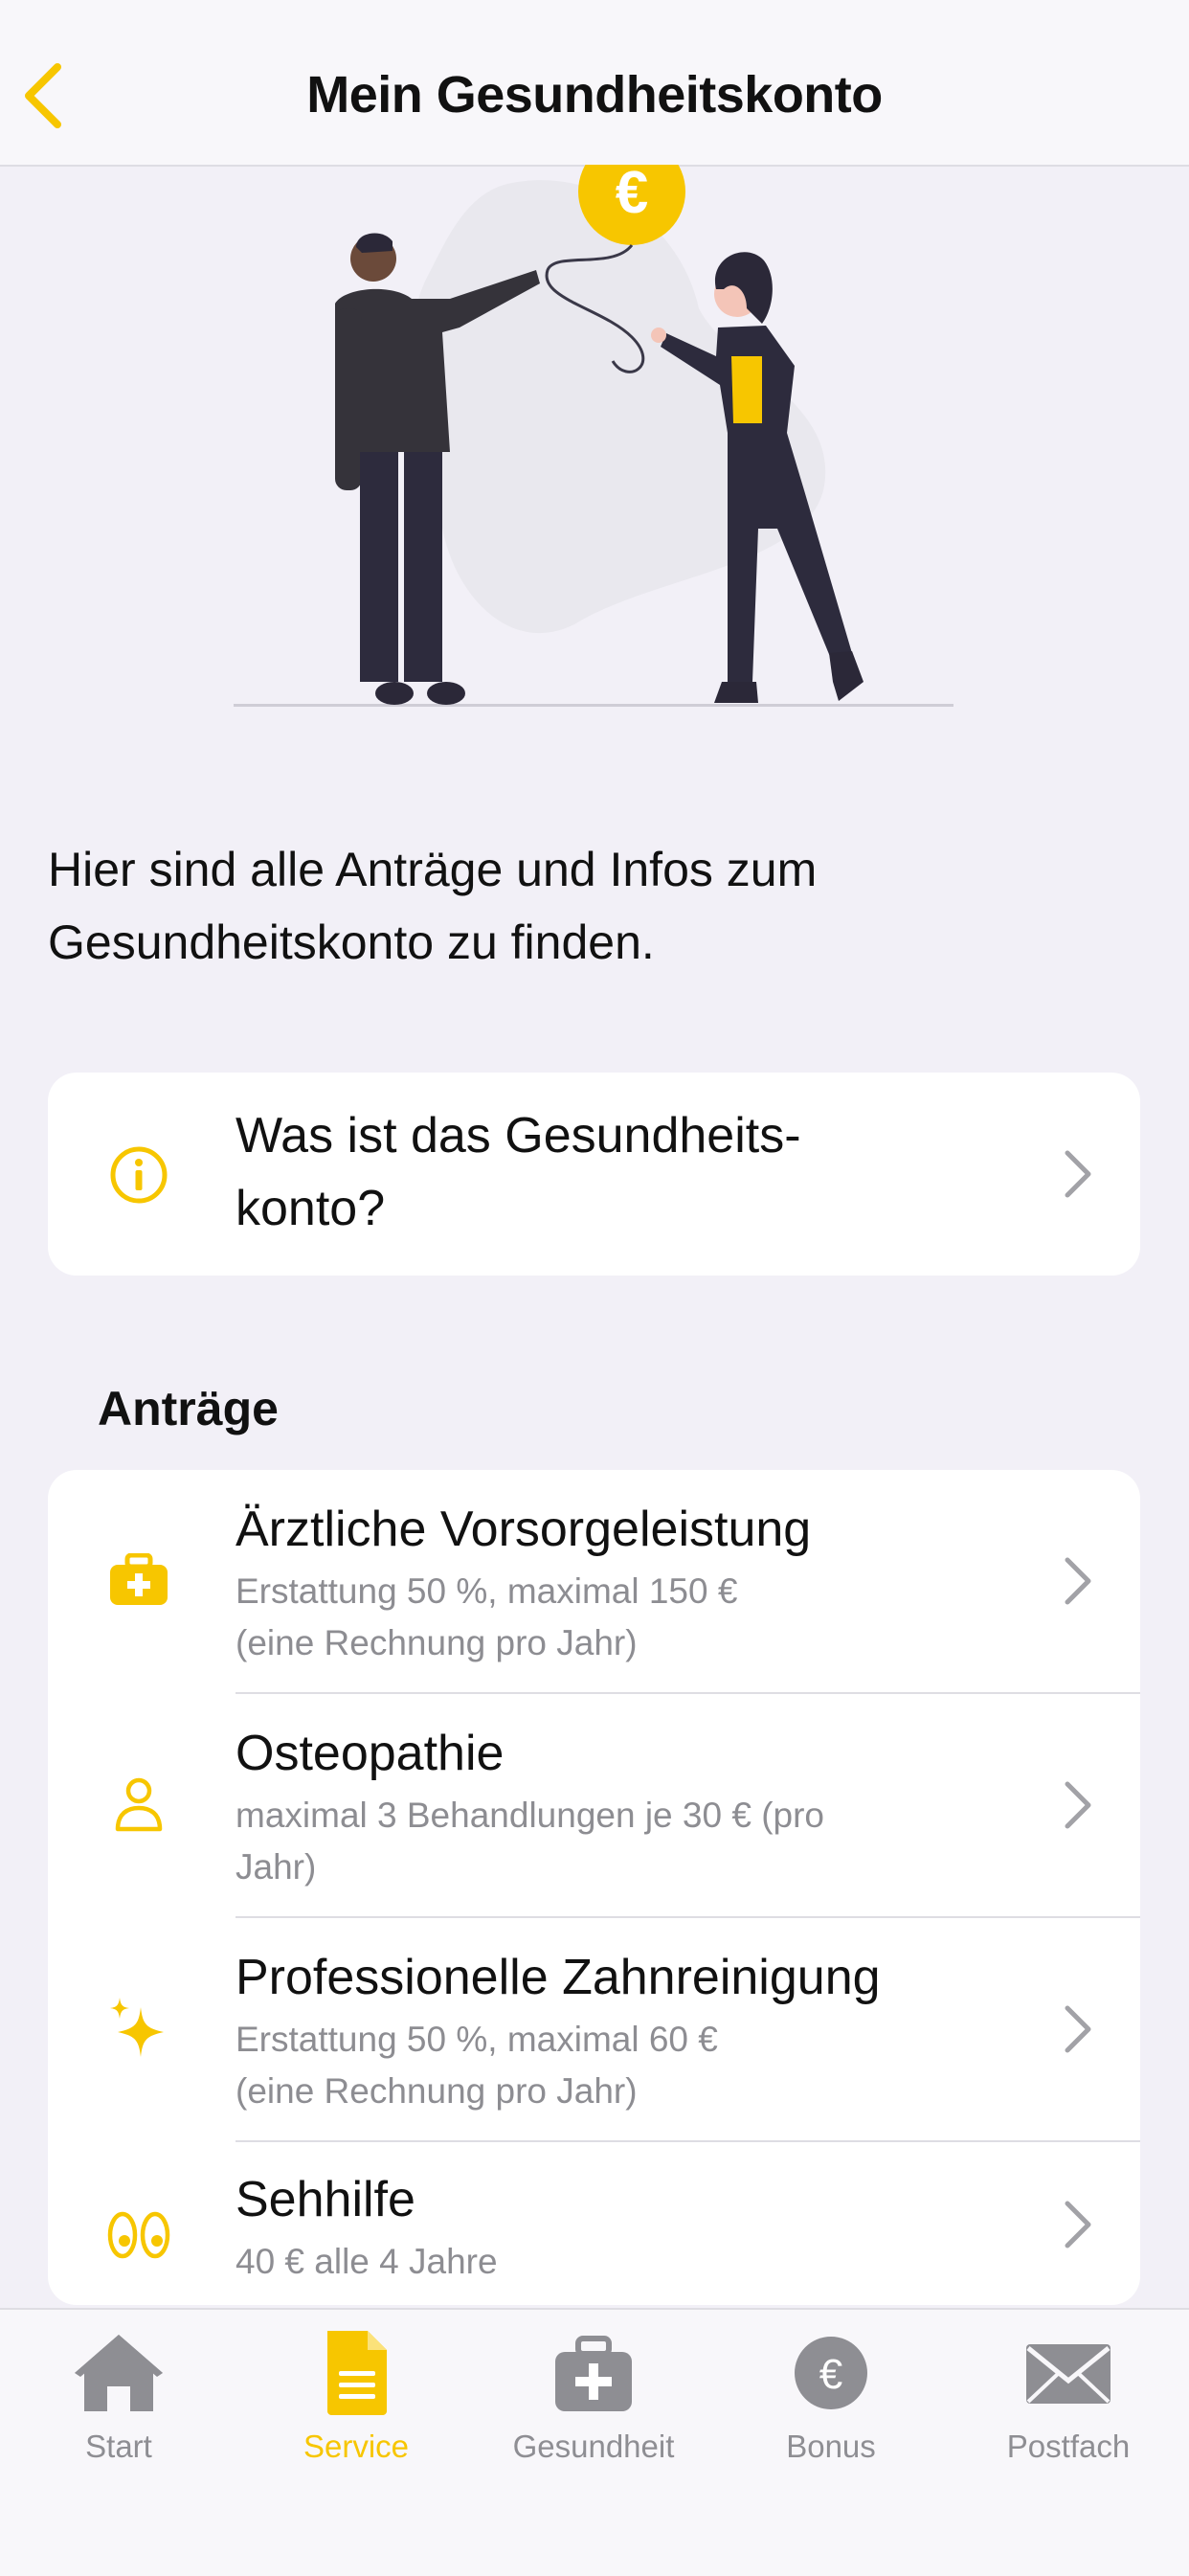  I want to click on info-card-title-line2: konto?, so click(311, 1208).